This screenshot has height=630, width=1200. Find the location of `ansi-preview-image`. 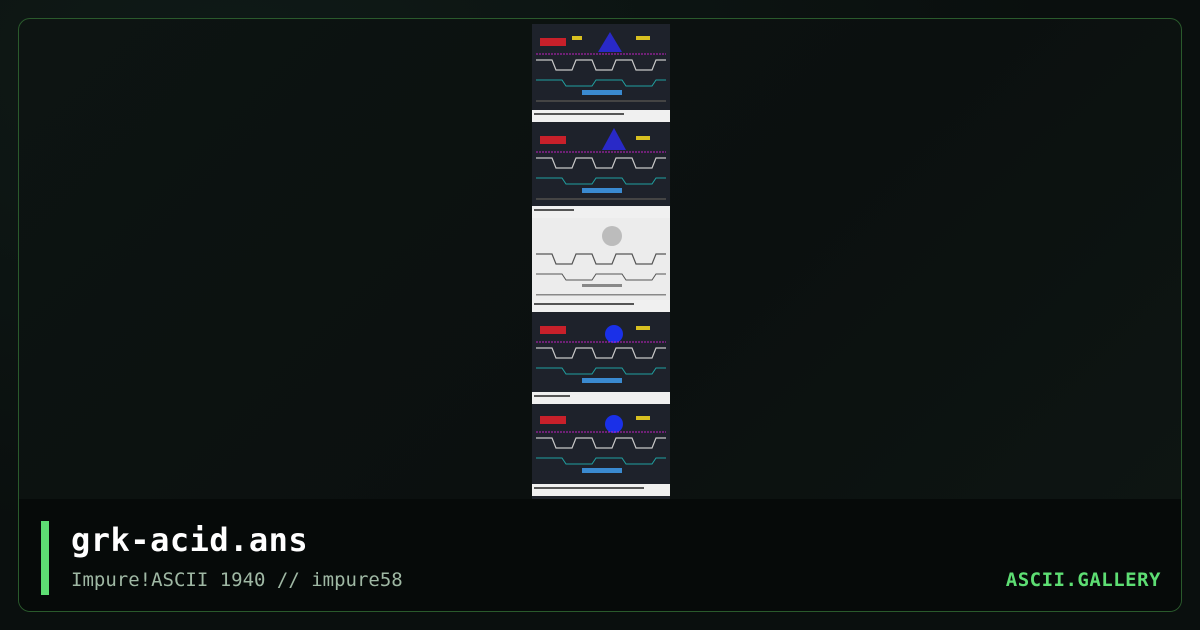

ansi-preview-image is located at coordinates (601, 262).